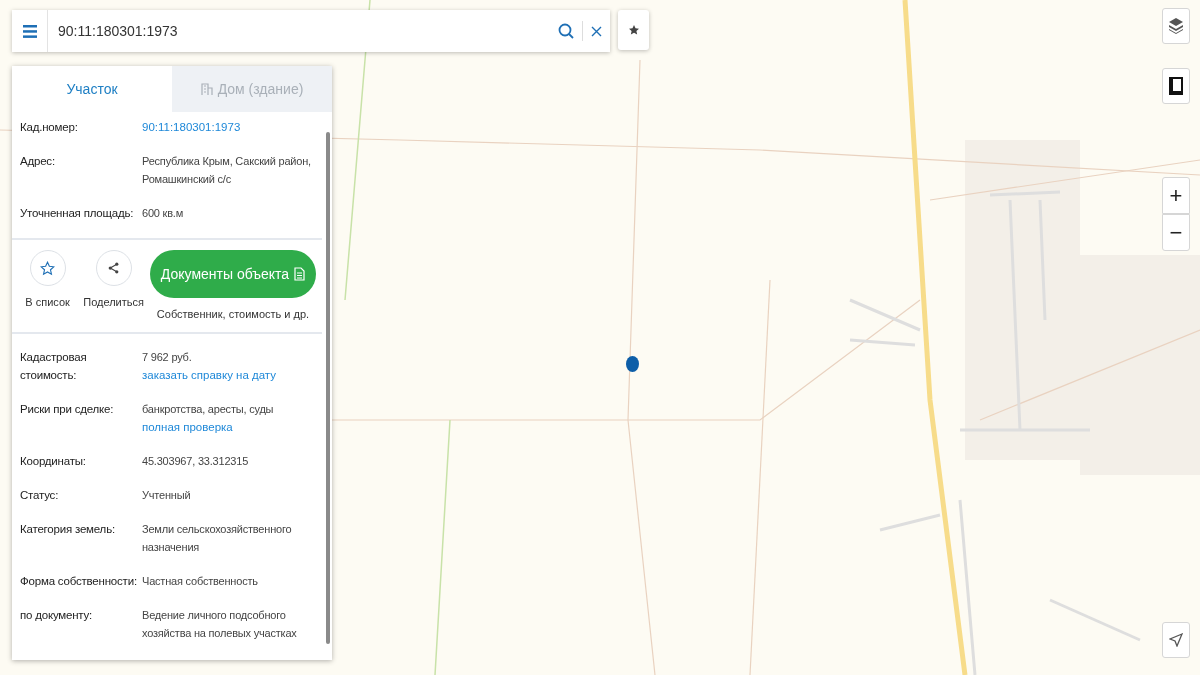 The image size is (1200, 675). What do you see at coordinates (233, 314) in the screenshot?
I see `documents-caption: Собственник, стоимость и др.` at bounding box center [233, 314].